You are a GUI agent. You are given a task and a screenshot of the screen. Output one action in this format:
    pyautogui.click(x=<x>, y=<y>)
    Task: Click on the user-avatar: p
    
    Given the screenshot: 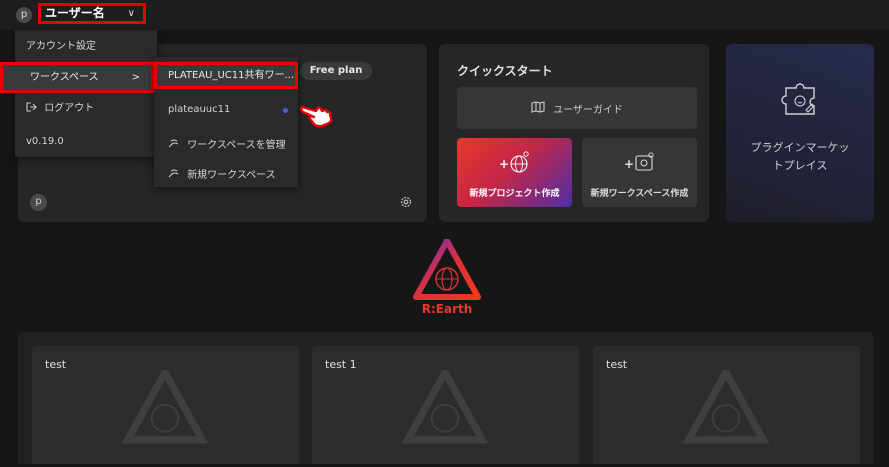 What is the action you would take?
    pyautogui.click(x=24, y=15)
    